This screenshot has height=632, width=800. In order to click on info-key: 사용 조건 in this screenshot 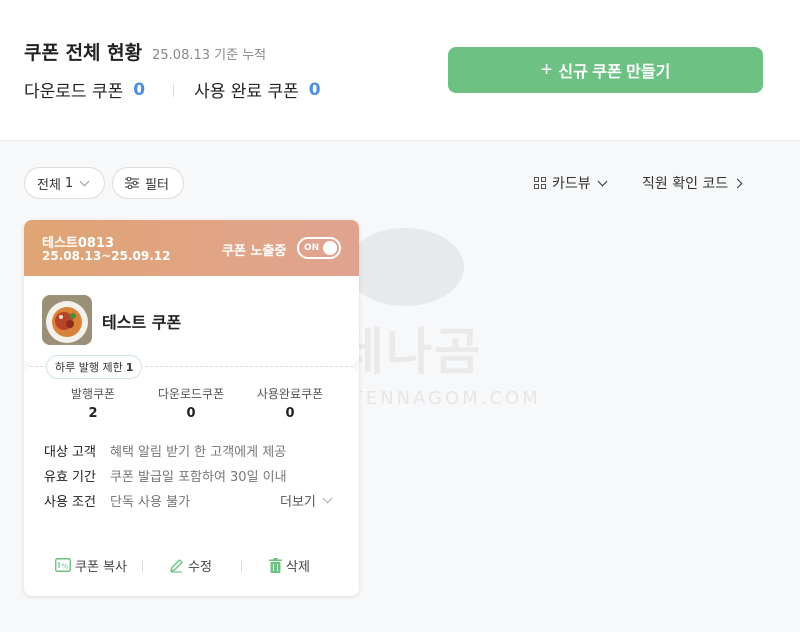, I will do `click(70, 502)`.